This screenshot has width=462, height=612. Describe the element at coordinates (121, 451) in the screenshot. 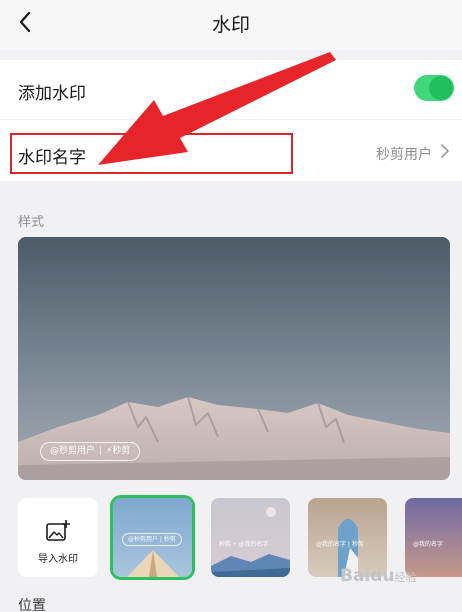

I see `preview-badge-app: 秒剪` at that location.